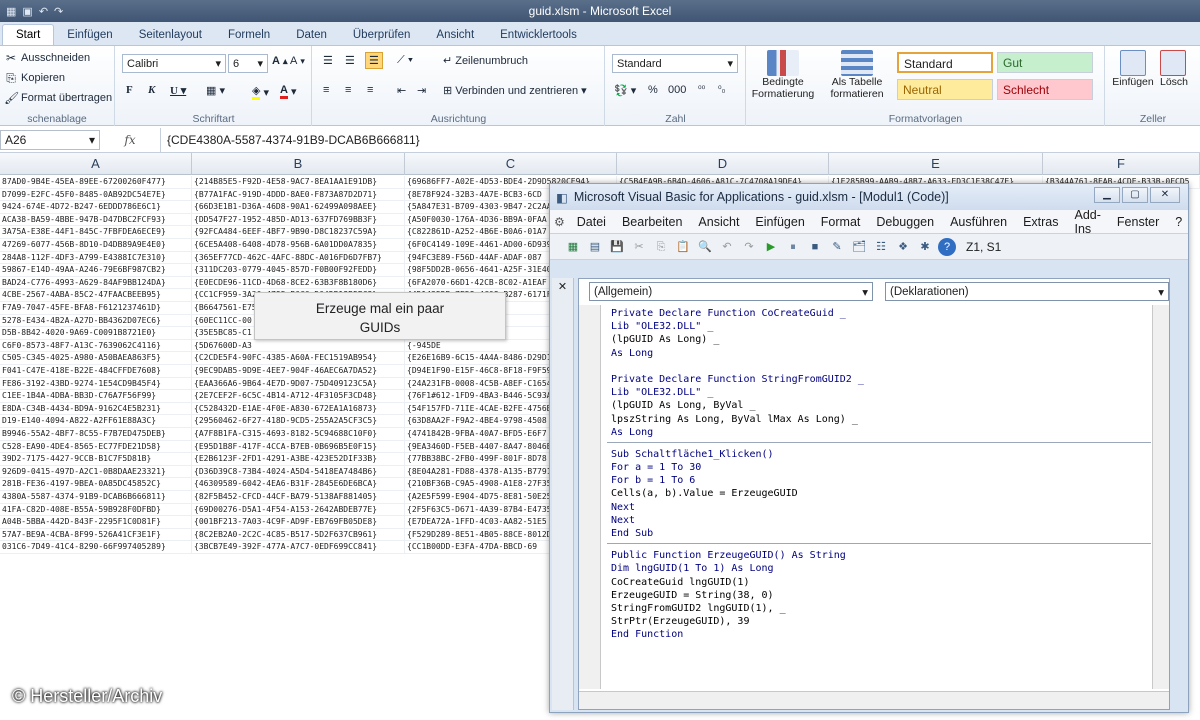 This screenshot has width=1200, height=720. Describe the element at coordinates (405, 60) in the screenshot. I see `orientation-button: ⟋ ▾` at that location.